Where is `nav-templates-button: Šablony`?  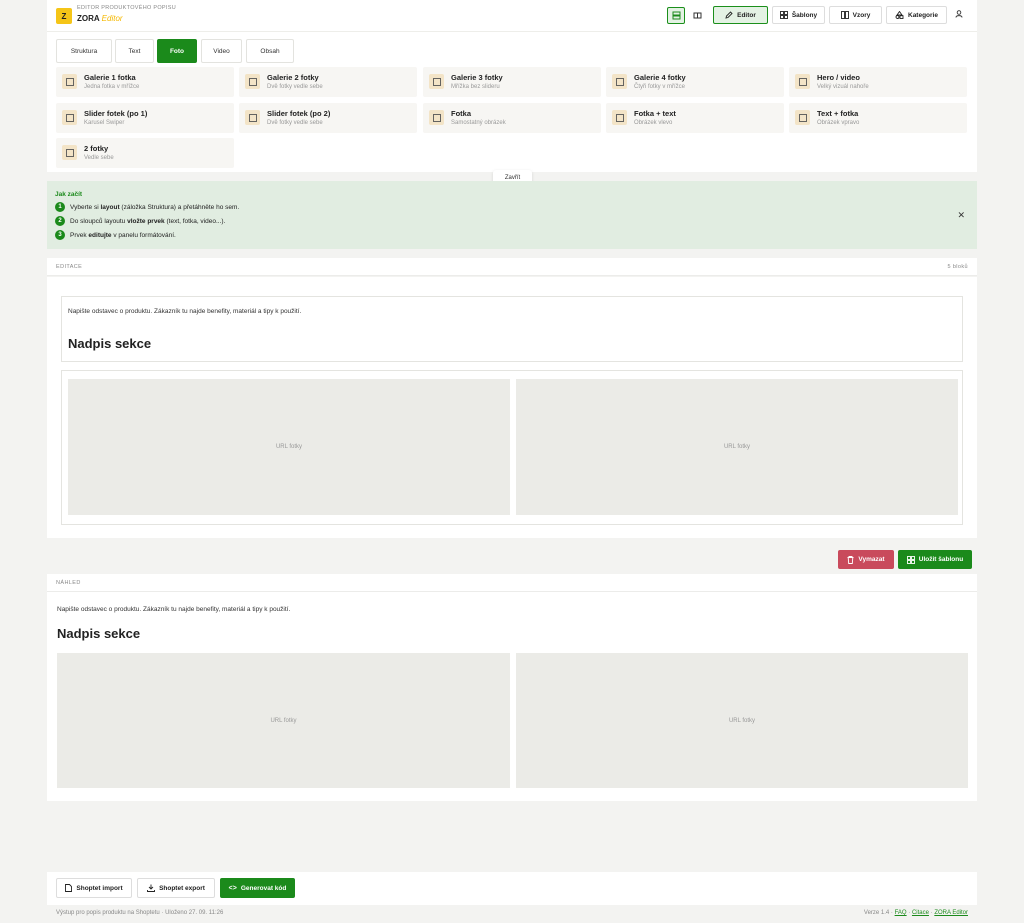
nav-templates-button: Šablony is located at coordinates (798, 15).